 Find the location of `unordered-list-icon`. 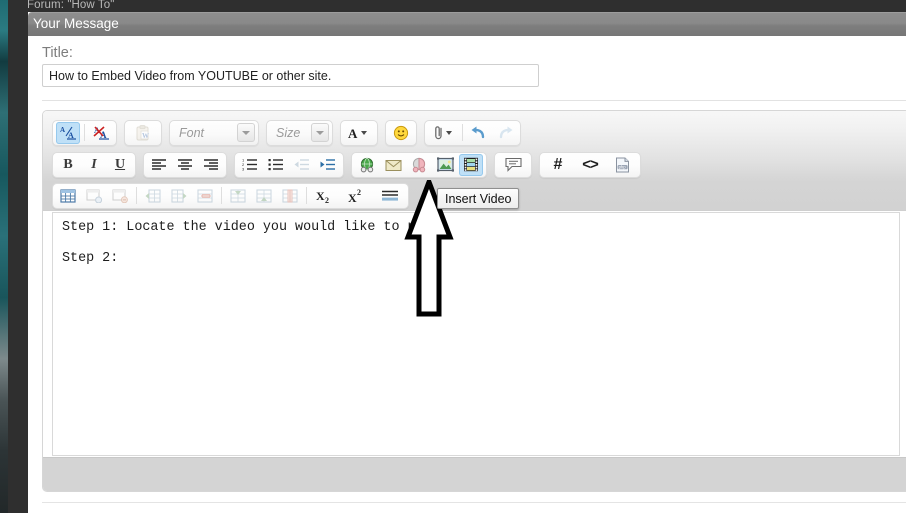

unordered-list-icon is located at coordinates (276, 165).